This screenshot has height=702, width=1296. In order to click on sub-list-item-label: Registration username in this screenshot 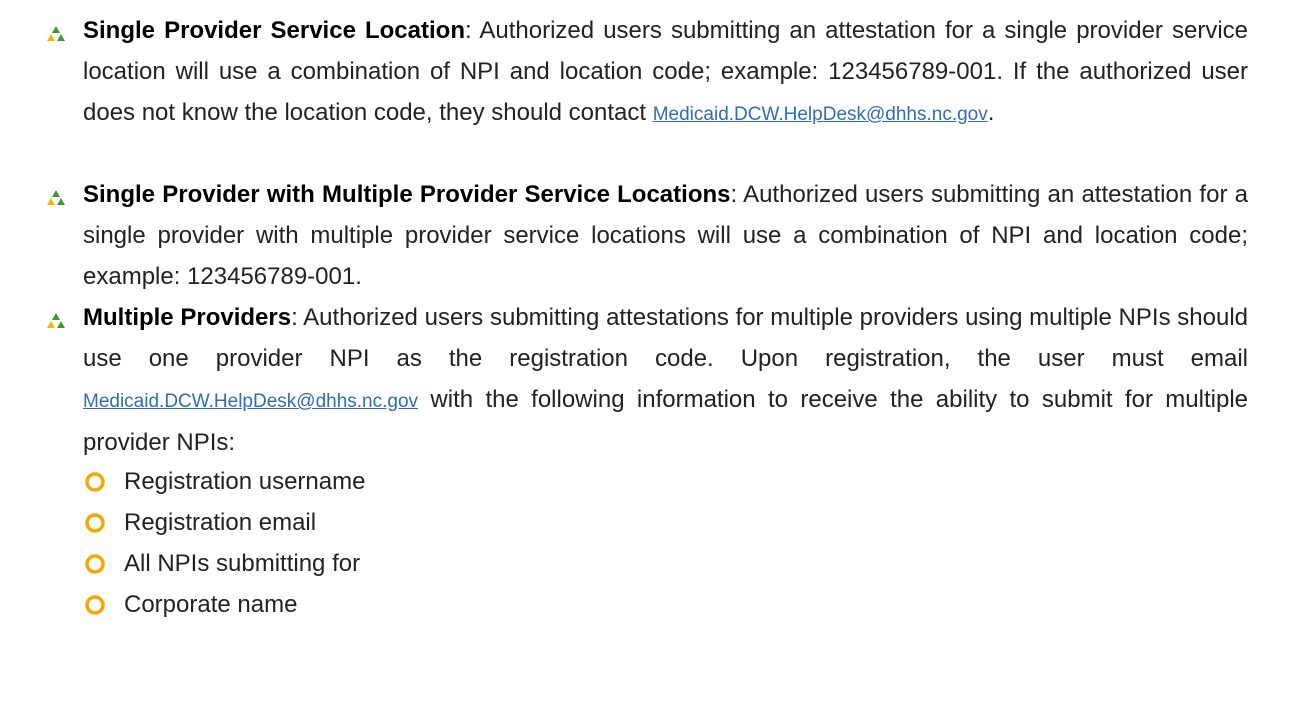, I will do `click(245, 481)`.